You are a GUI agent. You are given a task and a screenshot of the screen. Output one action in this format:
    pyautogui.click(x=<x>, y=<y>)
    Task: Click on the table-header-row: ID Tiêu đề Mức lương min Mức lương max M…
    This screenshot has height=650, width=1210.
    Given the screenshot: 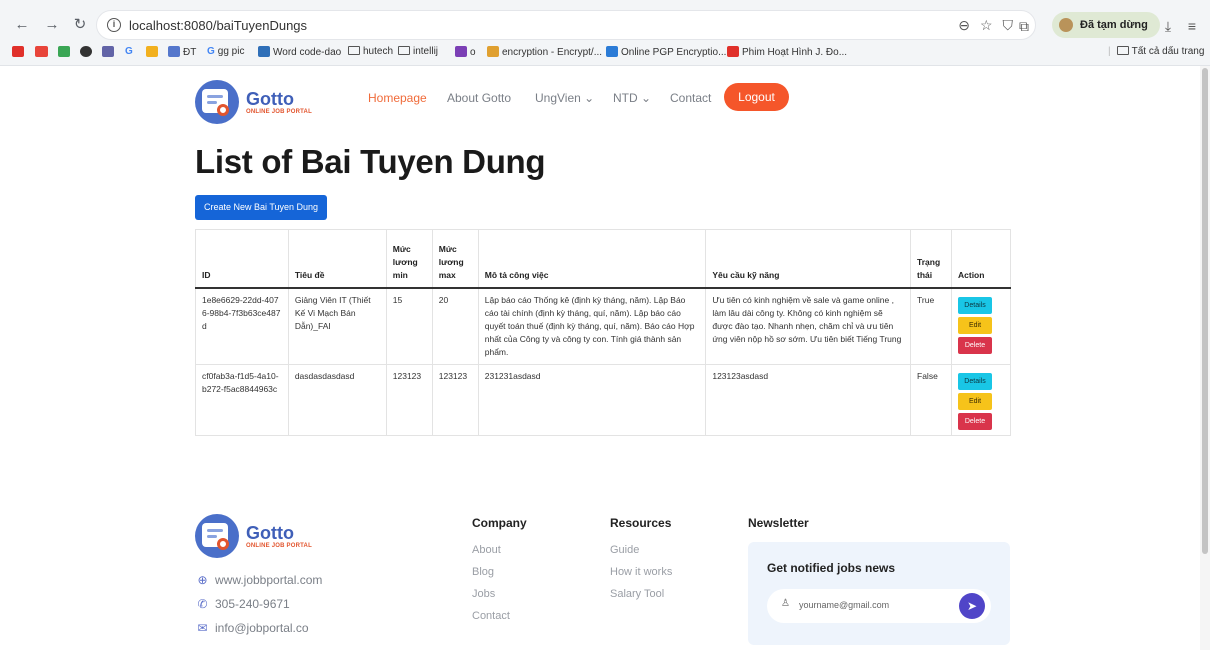 What is the action you would take?
    pyautogui.click(x=603, y=259)
    